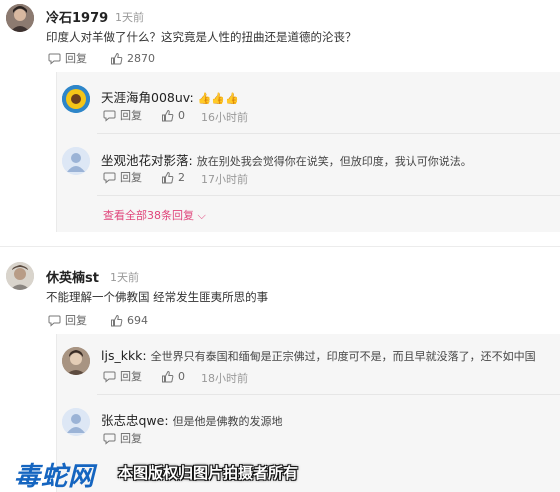 The image size is (560, 492). Describe the element at coordinates (224, 378) in the screenshot. I see `timestamp: 18小时前` at that location.